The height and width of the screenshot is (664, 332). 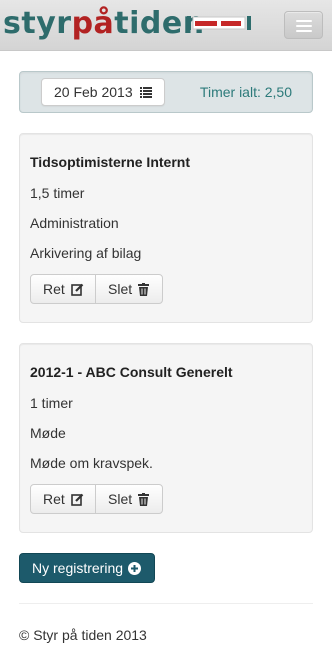 What do you see at coordinates (166, 603) in the screenshot?
I see `footer-divider` at bounding box center [166, 603].